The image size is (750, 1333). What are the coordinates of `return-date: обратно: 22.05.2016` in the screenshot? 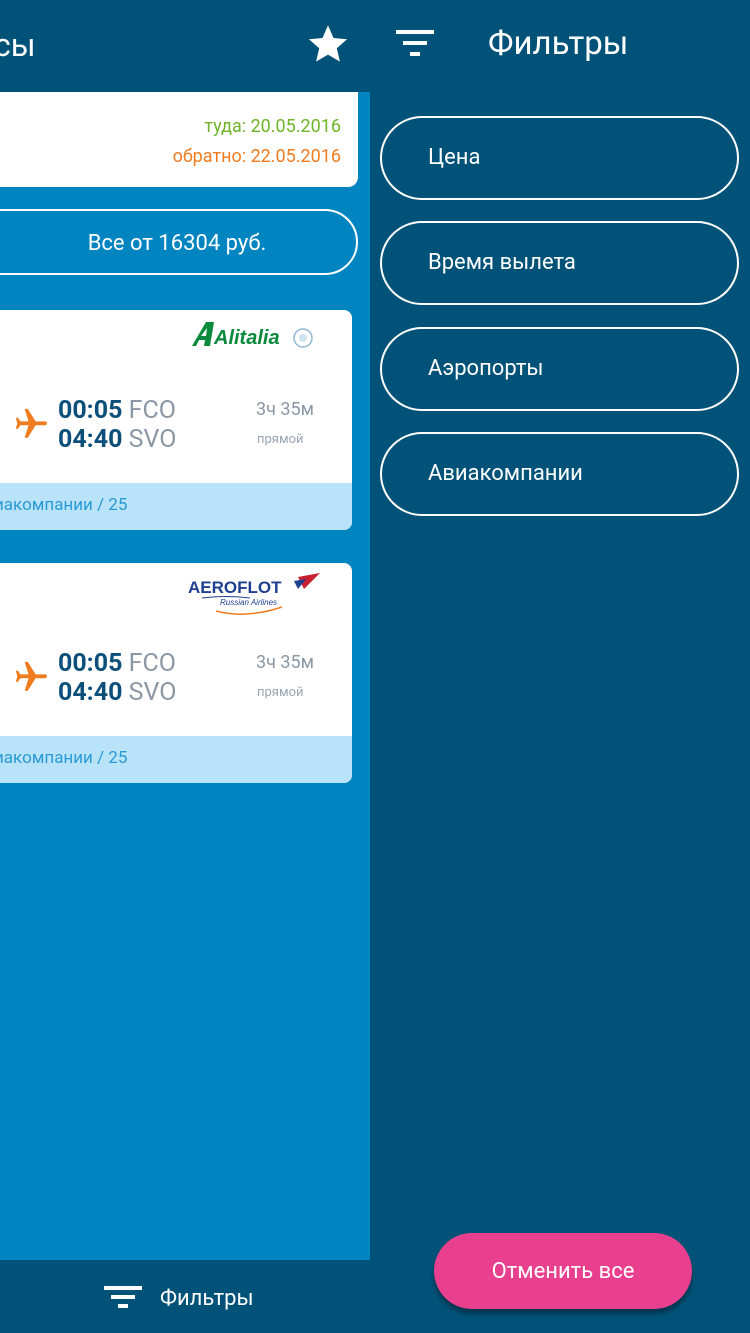 It's located at (256, 156).